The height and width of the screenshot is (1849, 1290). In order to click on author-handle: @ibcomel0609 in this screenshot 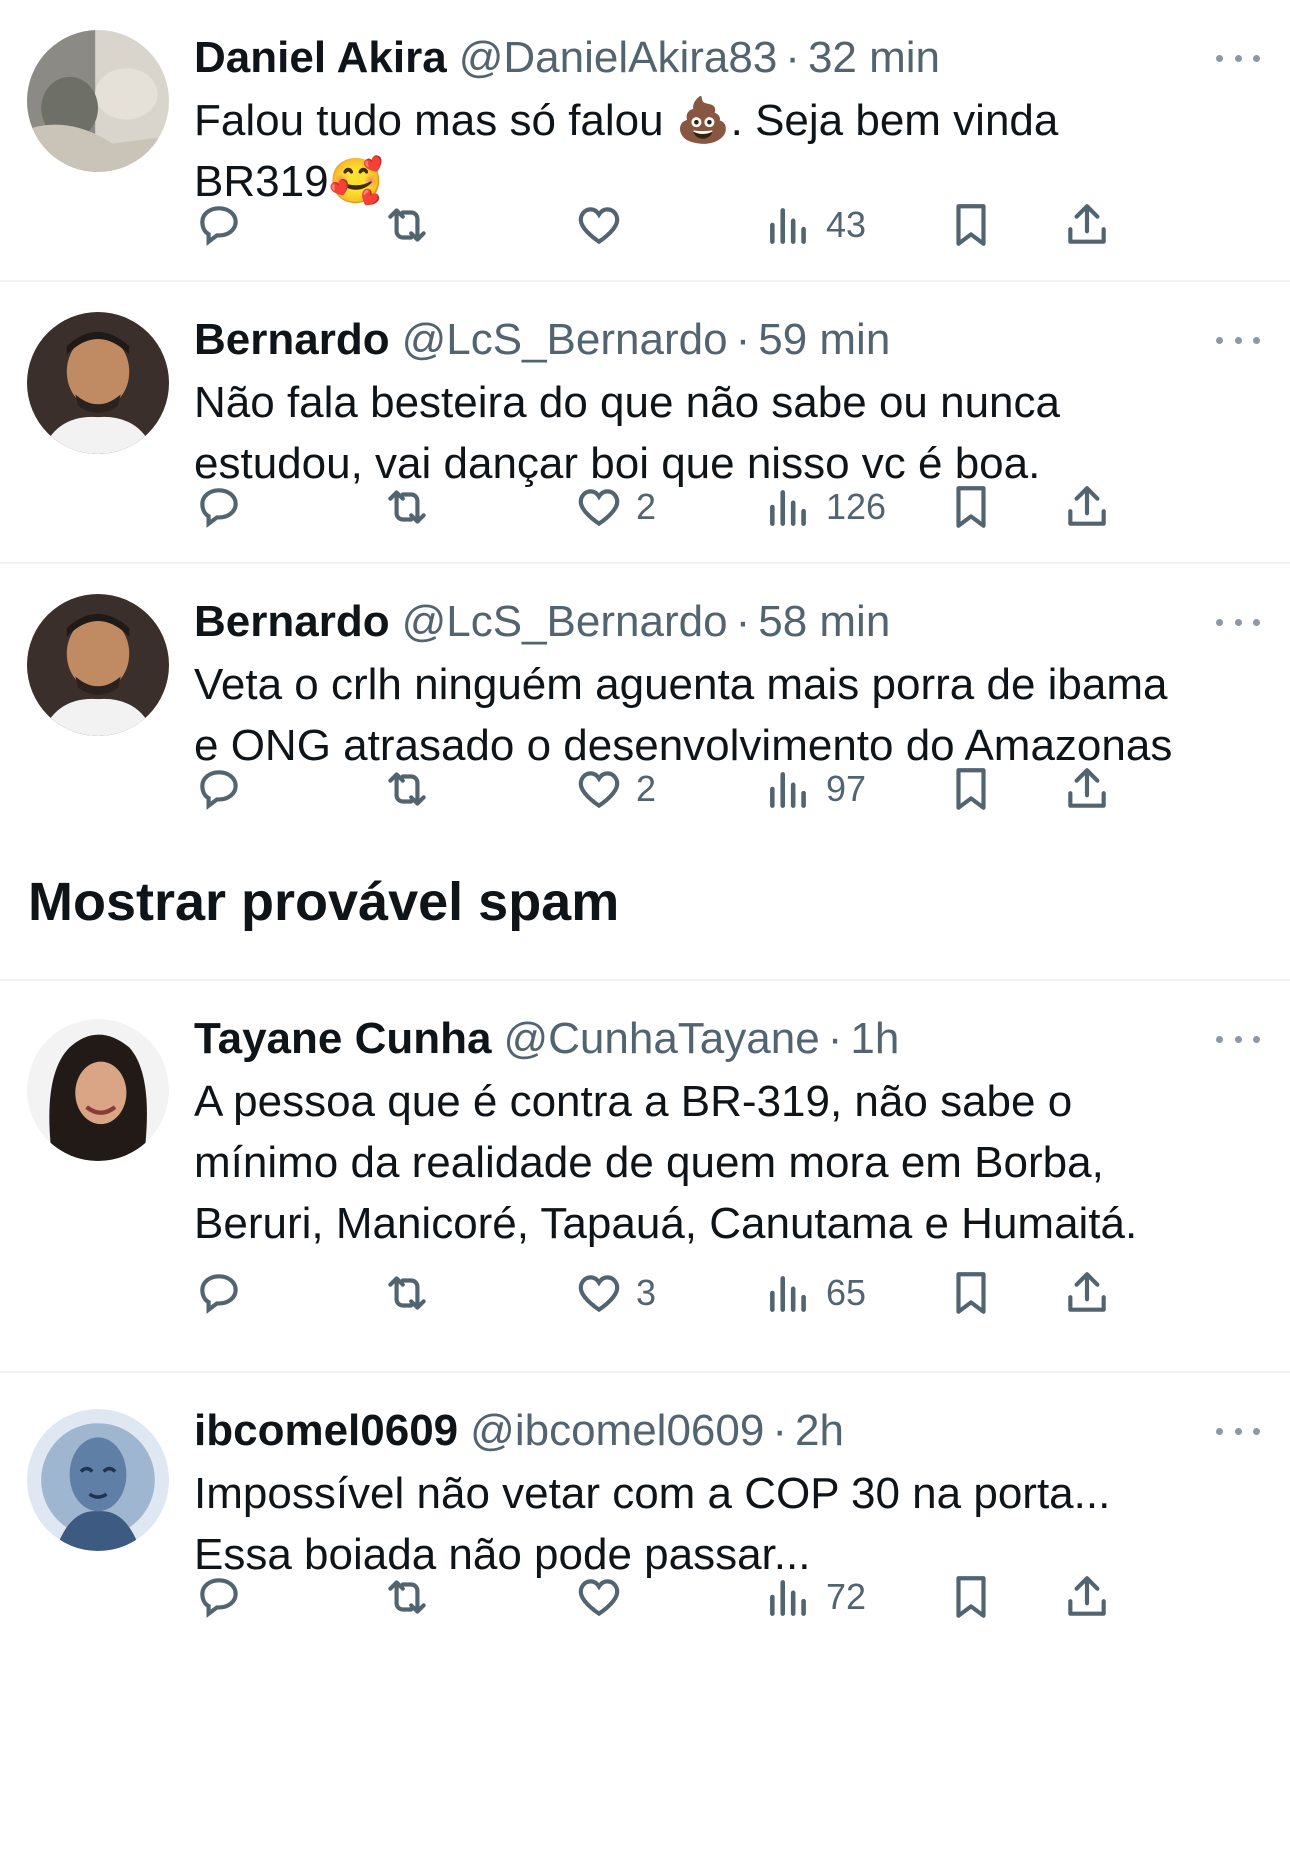, I will do `click(617, 1431)`.